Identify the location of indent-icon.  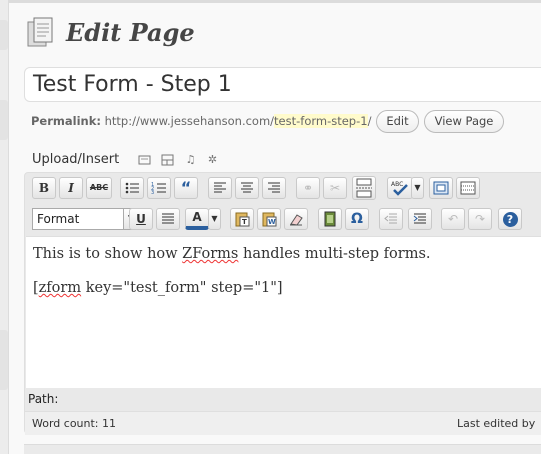
(420, 219).